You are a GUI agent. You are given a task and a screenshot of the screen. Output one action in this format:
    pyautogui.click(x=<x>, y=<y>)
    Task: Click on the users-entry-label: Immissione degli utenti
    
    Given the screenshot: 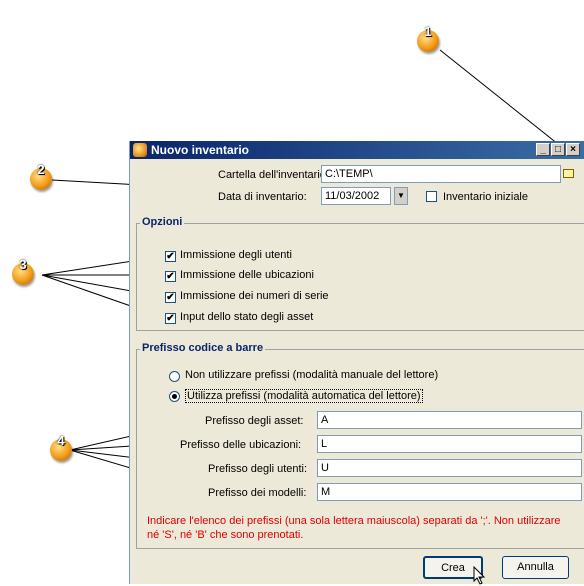 What is the action you would take?
    pyautogui.click(x=236, y=255)
    